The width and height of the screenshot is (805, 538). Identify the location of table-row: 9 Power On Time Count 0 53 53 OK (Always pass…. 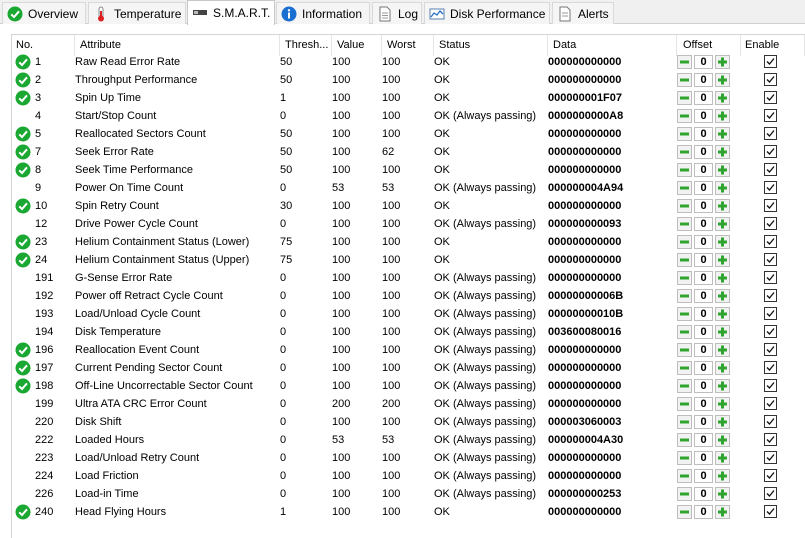
(408, 188).